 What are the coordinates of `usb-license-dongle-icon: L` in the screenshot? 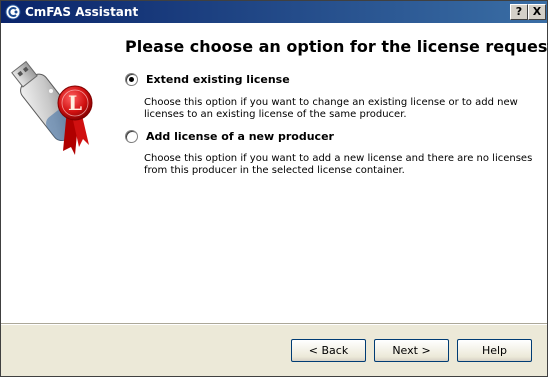 It's located at (52, 107).